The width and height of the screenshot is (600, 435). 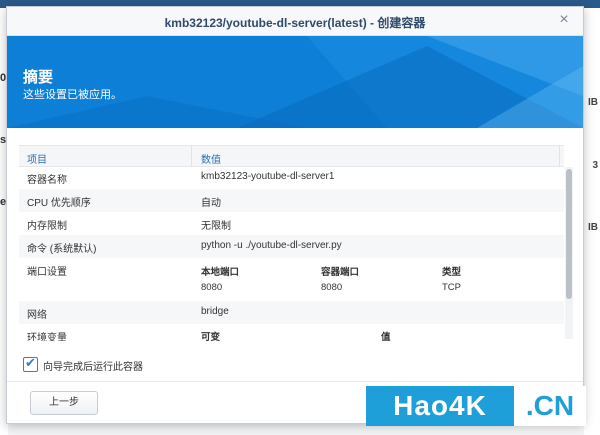 I want to click on port-header-type: 类型, so click(x=452, y=272).